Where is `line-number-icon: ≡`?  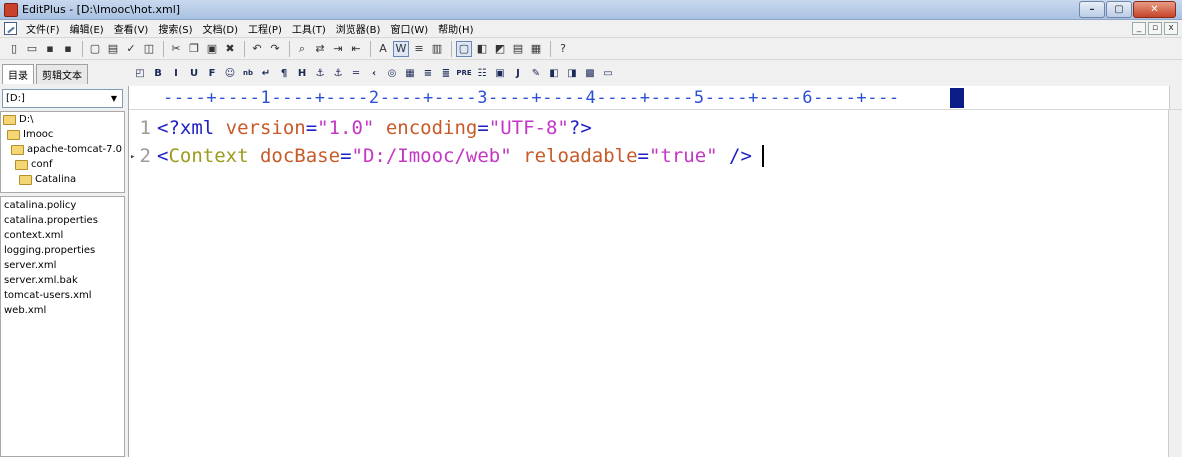 line-number-icon: ≡ is located at coordinates (419, 49).